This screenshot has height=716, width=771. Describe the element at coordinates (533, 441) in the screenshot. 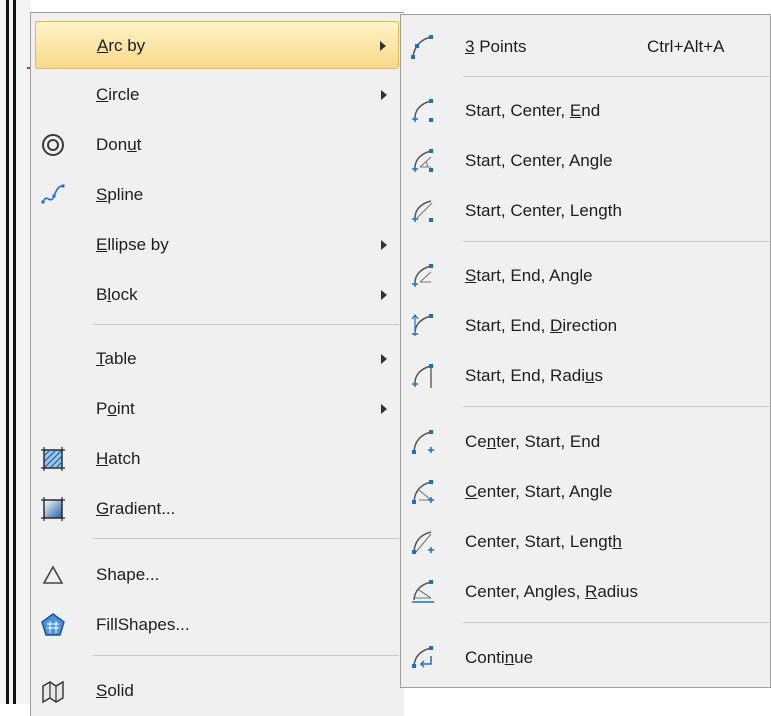

I see `submenu-item-label: Center, Start, End` at that location.